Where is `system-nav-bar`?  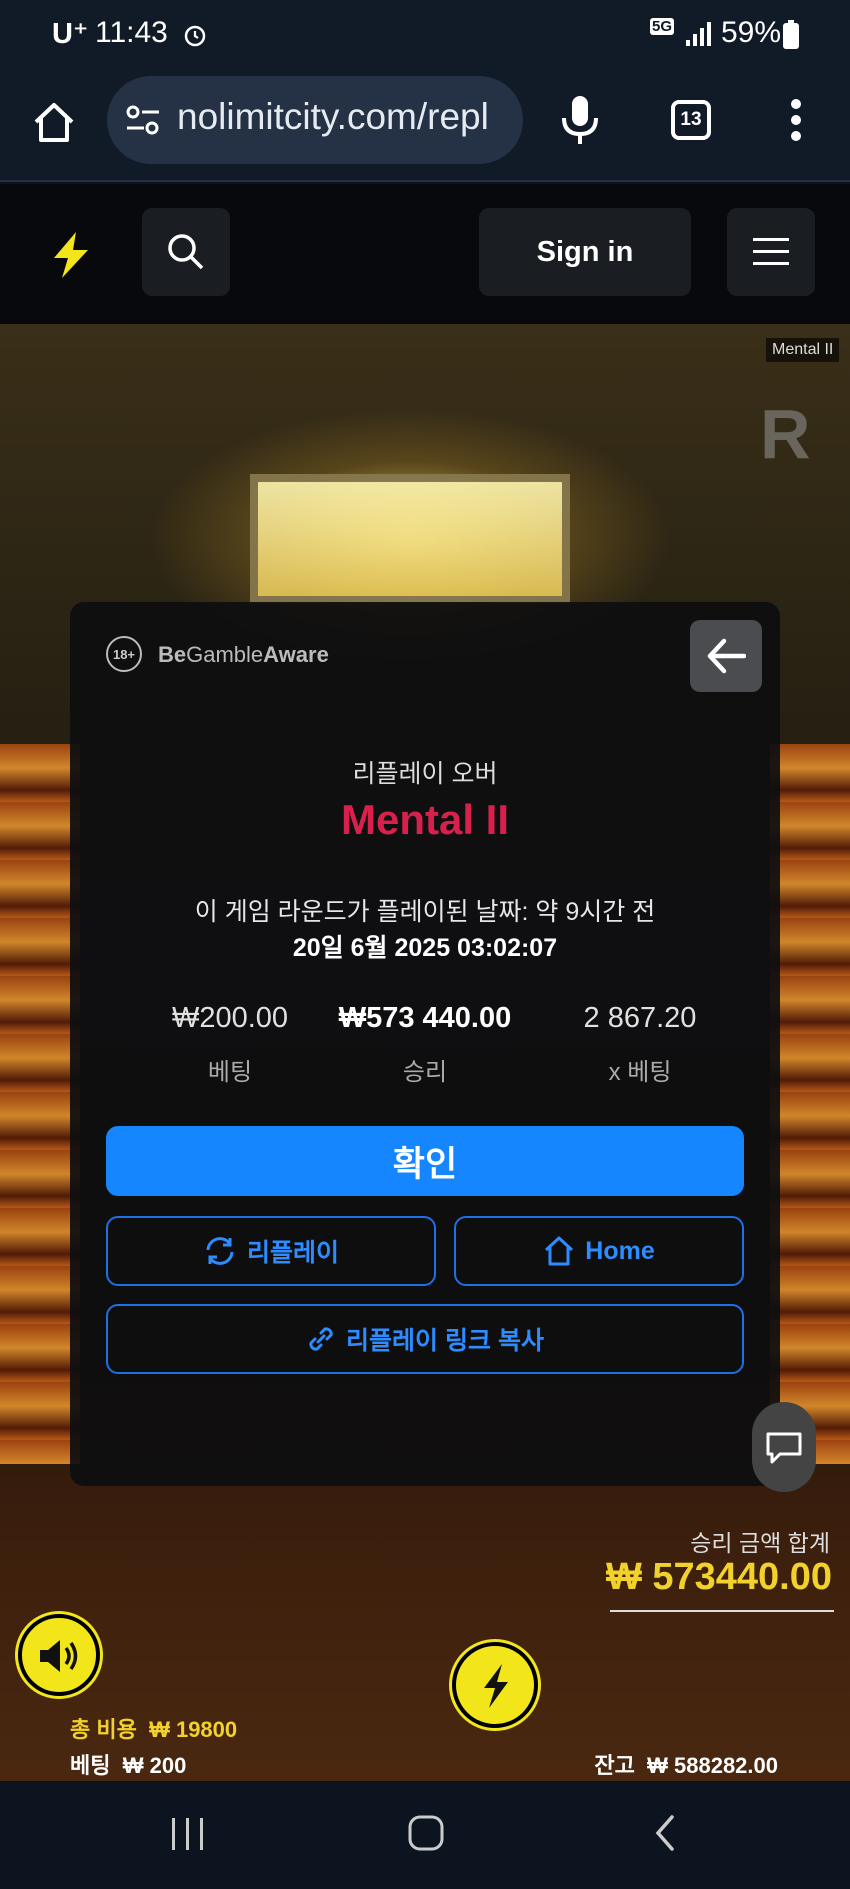
system-nav-bar is located at coordinates (425, 1835).